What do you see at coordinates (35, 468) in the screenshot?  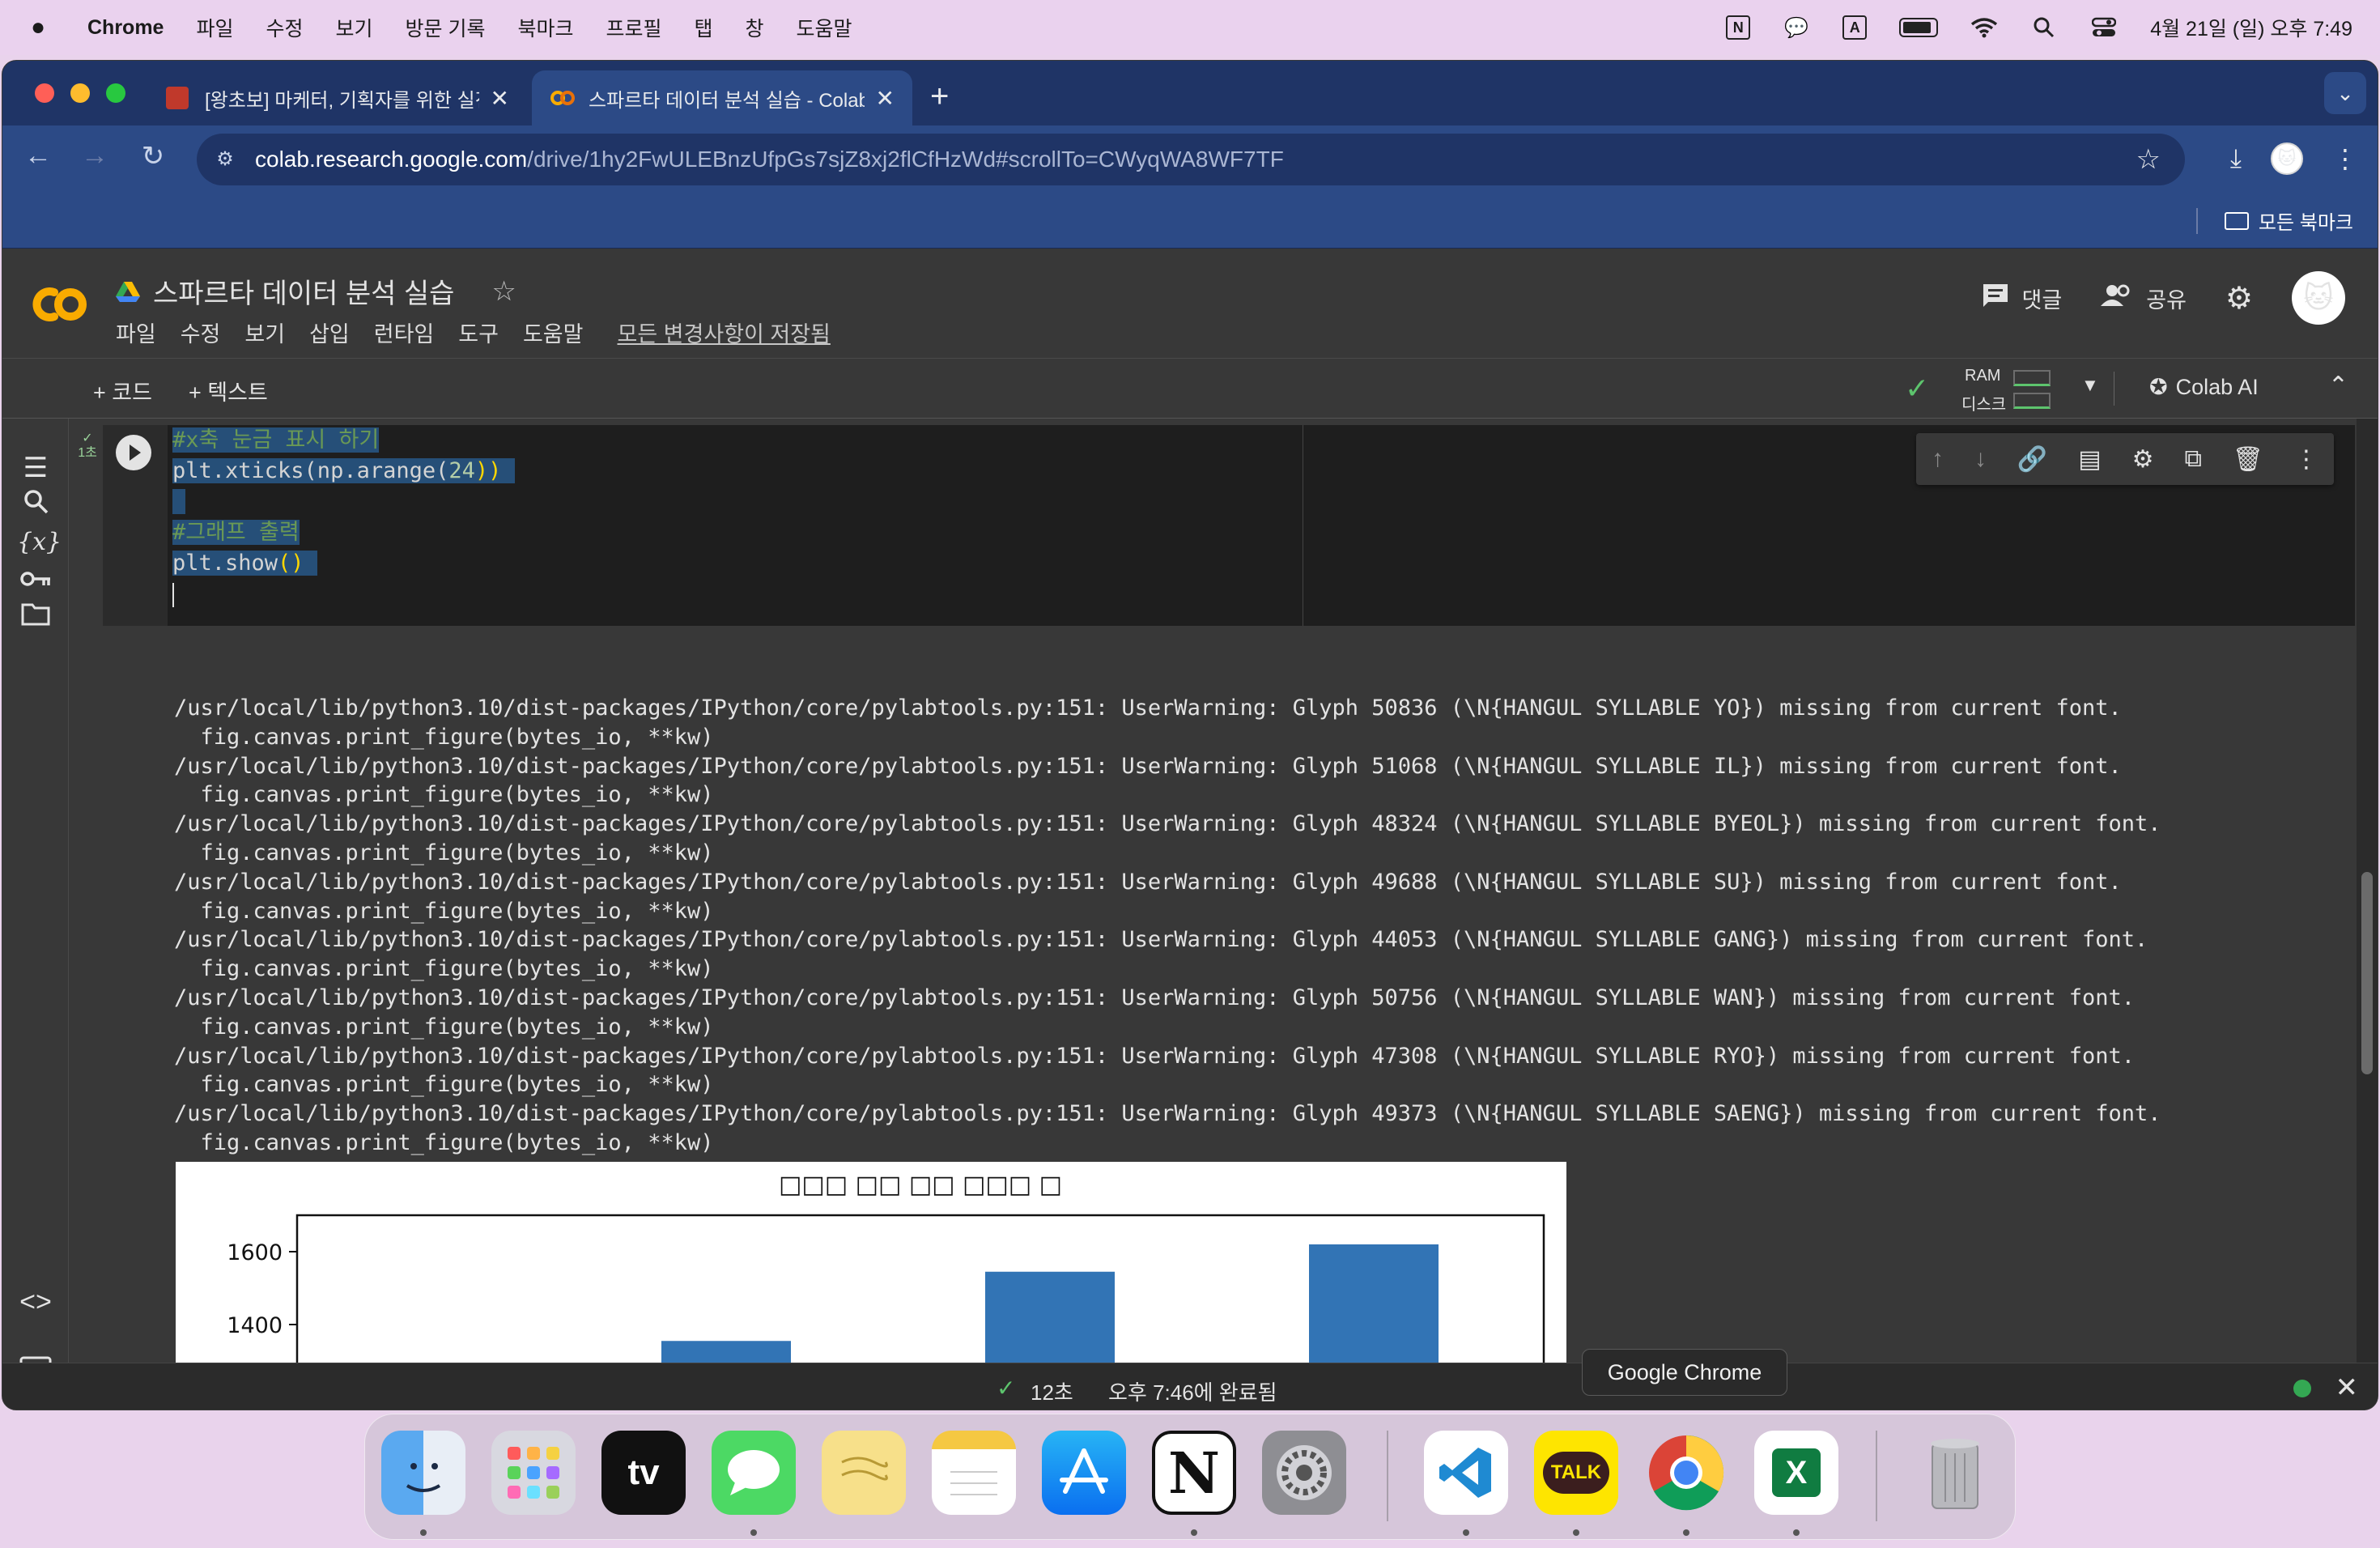 I see `table-of-contents-icon: ☰` at bounding box center [35, 468].